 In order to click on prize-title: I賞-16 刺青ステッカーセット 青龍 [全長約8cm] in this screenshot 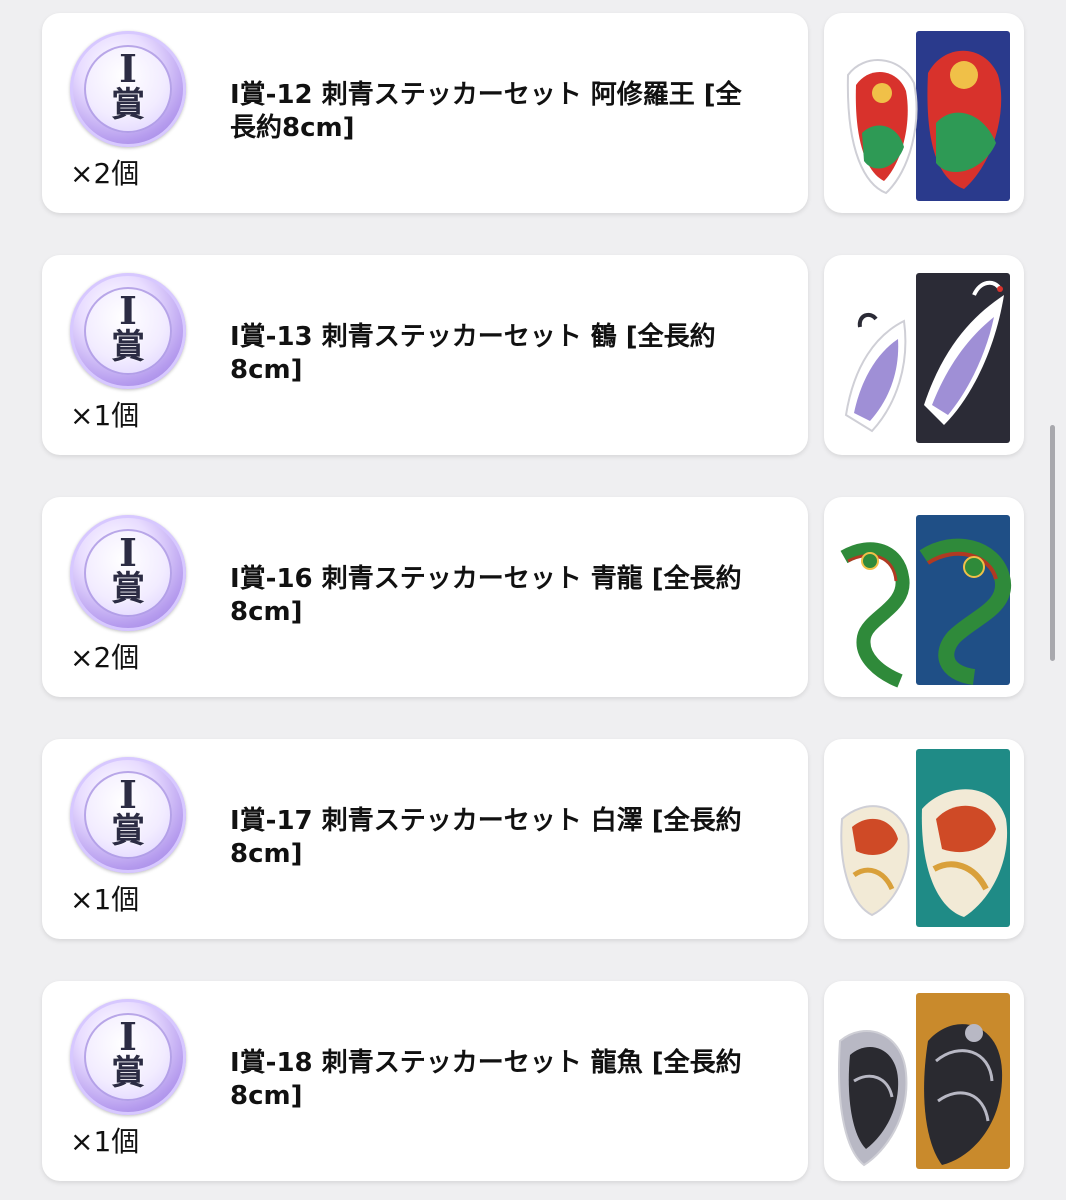, I will do `click(486, 595)`.